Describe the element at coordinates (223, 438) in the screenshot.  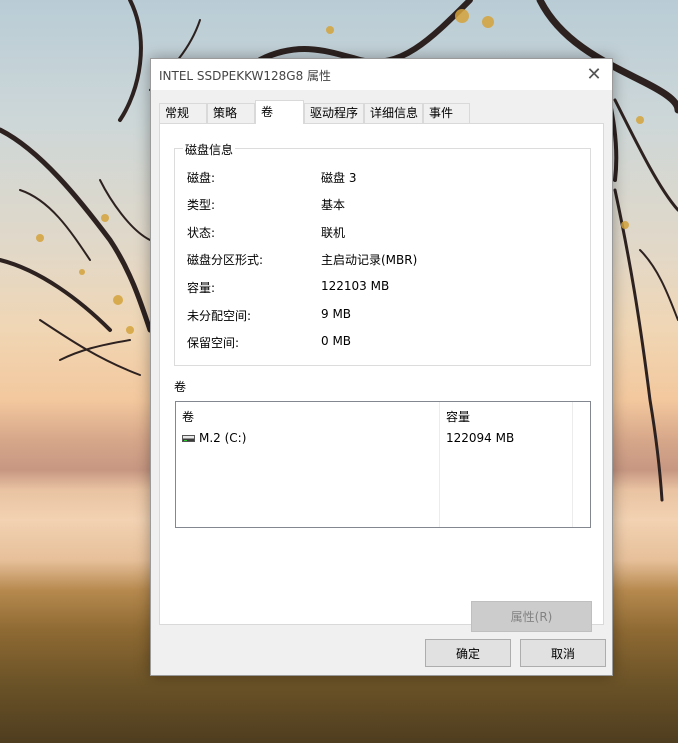
I see `volume-name: M.2 (C:)` at that location.